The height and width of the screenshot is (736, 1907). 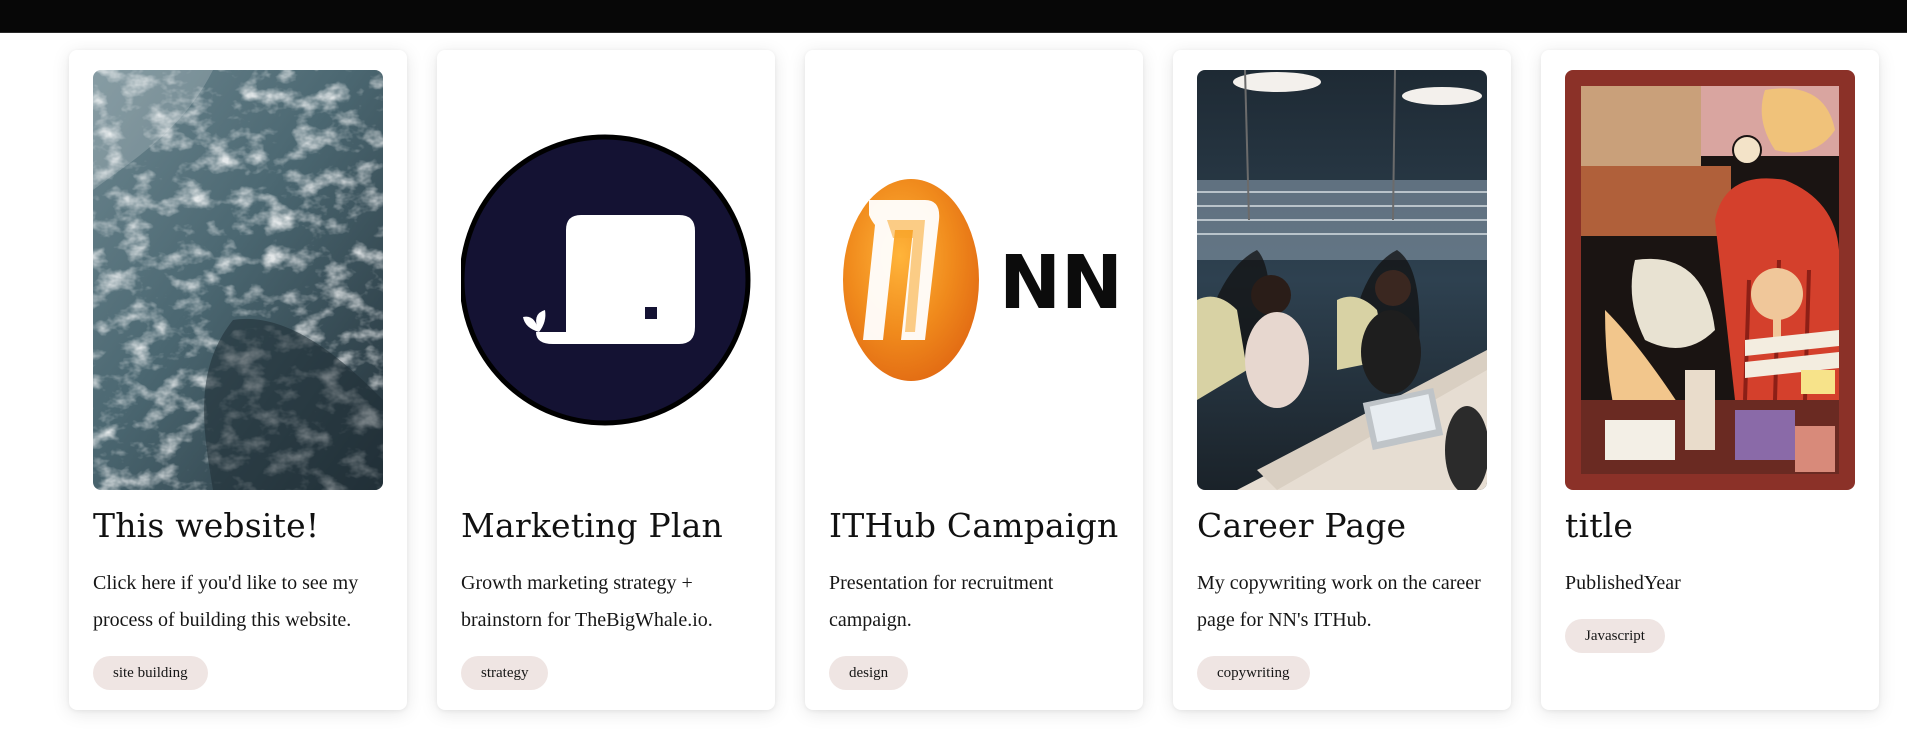 I want to click on card-title: title, so click(x=1599, y=525).